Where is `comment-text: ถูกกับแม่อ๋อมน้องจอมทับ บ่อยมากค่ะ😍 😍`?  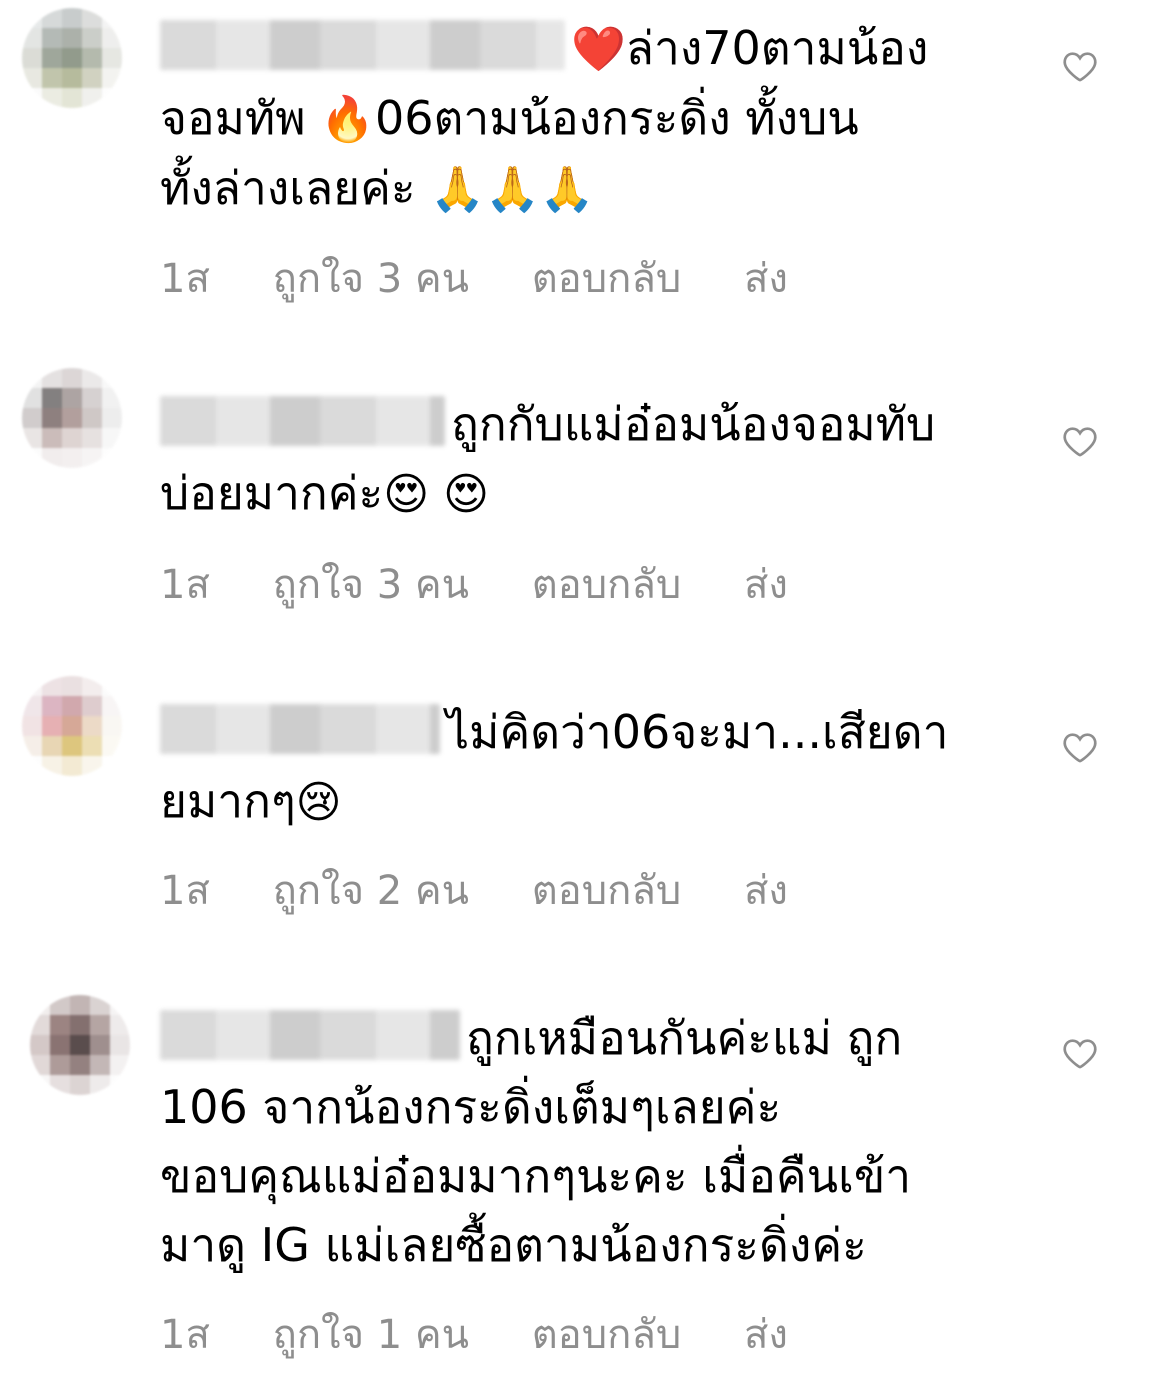
comment-text: ถูกกับแม่อ๋อมน้องจอมทับ บ่อยมากค่ะ😍 😍 is located at coordinates (548, 458).